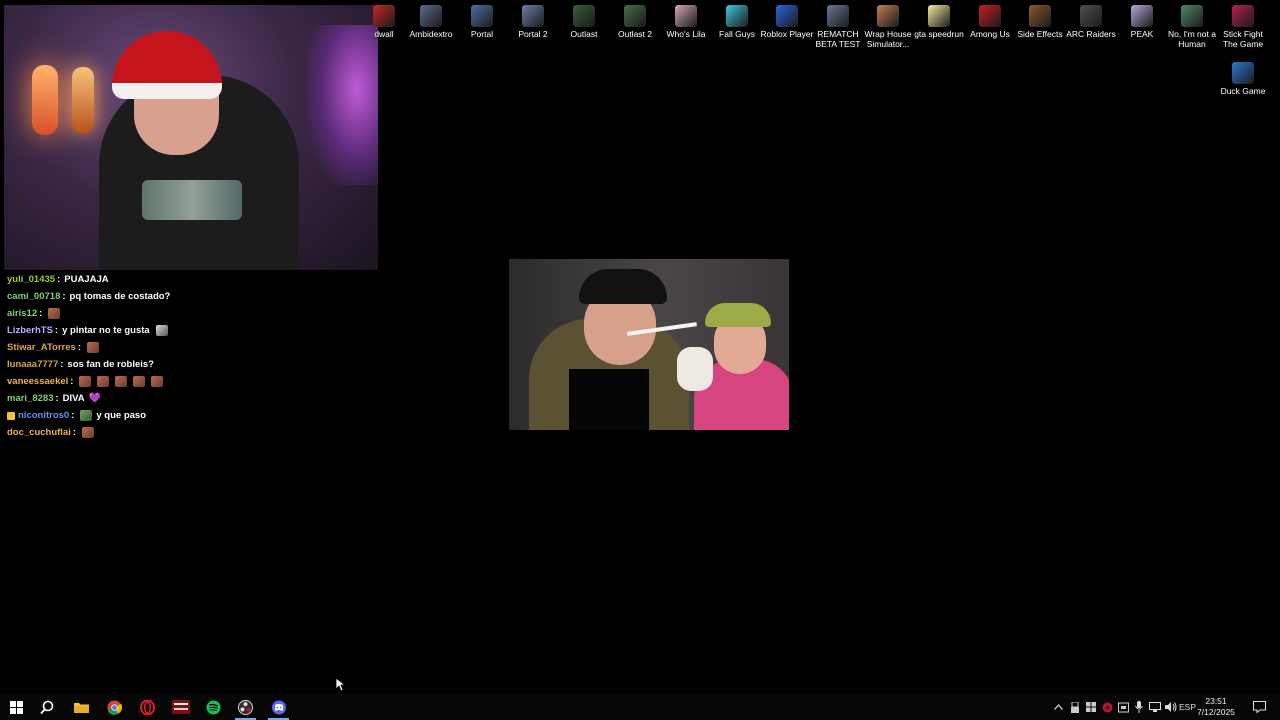  Describe the element at coordinates (695, 369) in the screenshot. I see `video-glove` at that location.